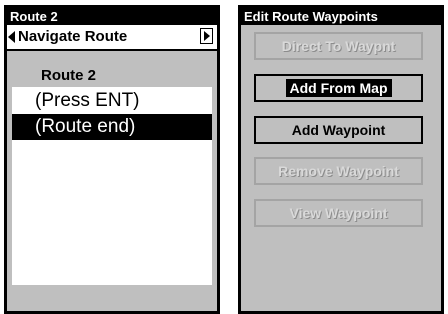 The height and width of the screenshot is (314, 448). I want to click on arrow-right-icon, so click(207, 36).